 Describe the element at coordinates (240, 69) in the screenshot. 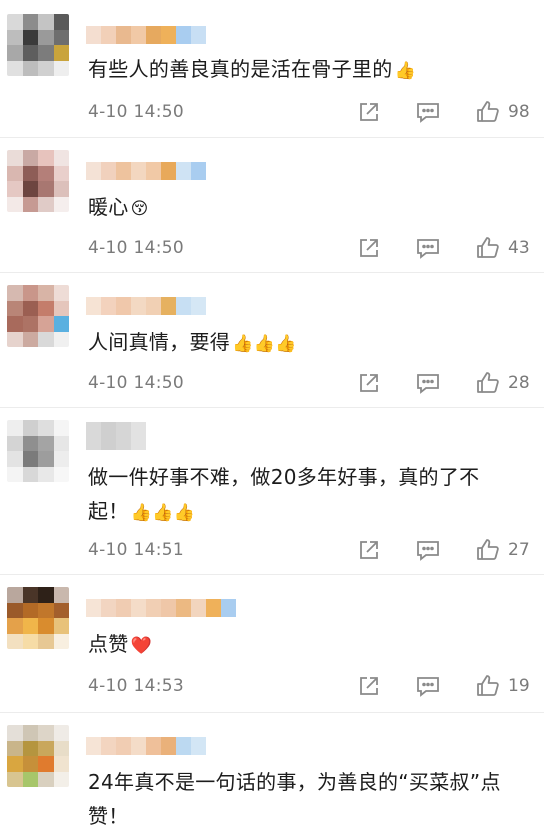

I see `comment-body: 有些人的善良真的是活在骨子里的` at that location.